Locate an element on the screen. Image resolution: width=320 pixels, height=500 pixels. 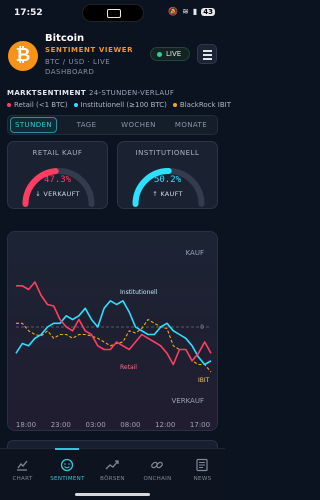
timeframe-tabs: STUNDEN TAGE WOCHEN MONATE is located at coordinates (112, 125).